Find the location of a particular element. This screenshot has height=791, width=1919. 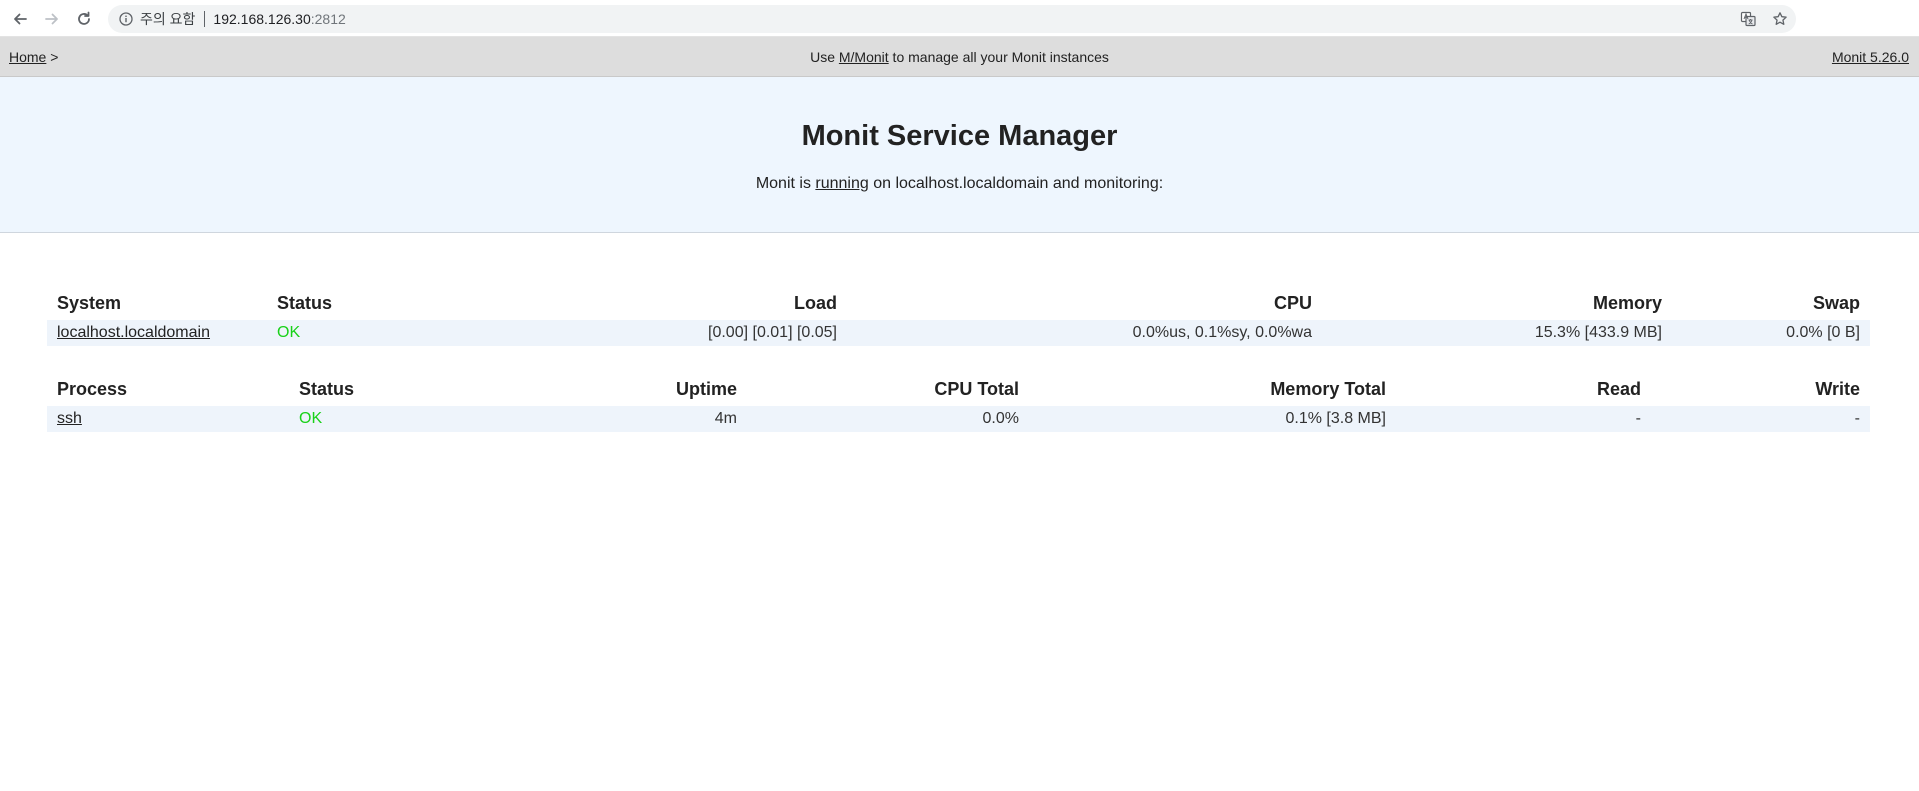

header-system: System is located at coordinates (89, 302).